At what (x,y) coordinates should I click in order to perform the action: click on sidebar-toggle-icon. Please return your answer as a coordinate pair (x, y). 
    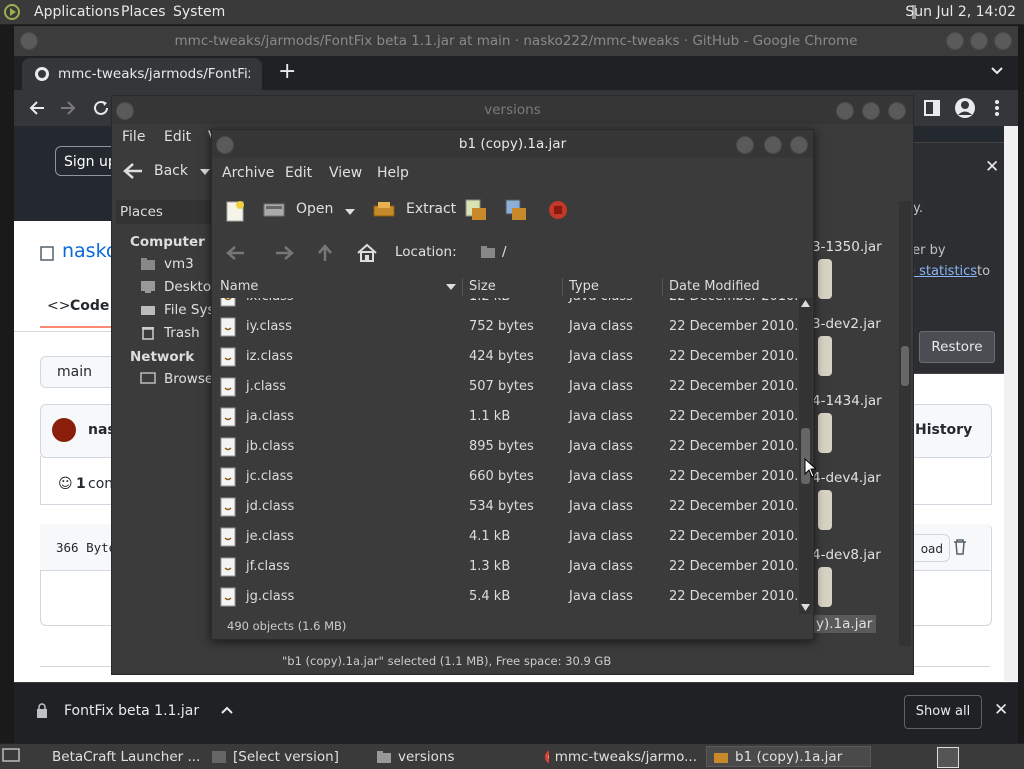
    Looking at the image, I should click on (932, 108).